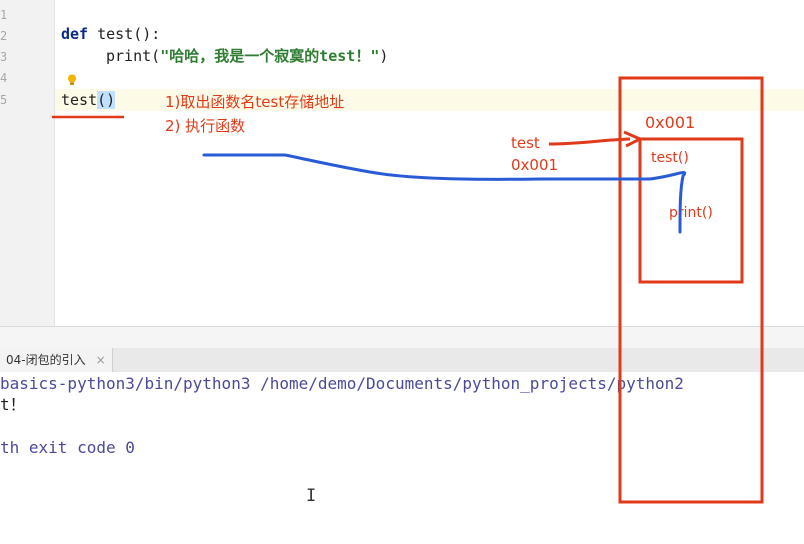 This screenshot has width=804, height=544. Describe the element at coordinates (106, 100) in the screenshot. I see `call-parens: ()` at that location.